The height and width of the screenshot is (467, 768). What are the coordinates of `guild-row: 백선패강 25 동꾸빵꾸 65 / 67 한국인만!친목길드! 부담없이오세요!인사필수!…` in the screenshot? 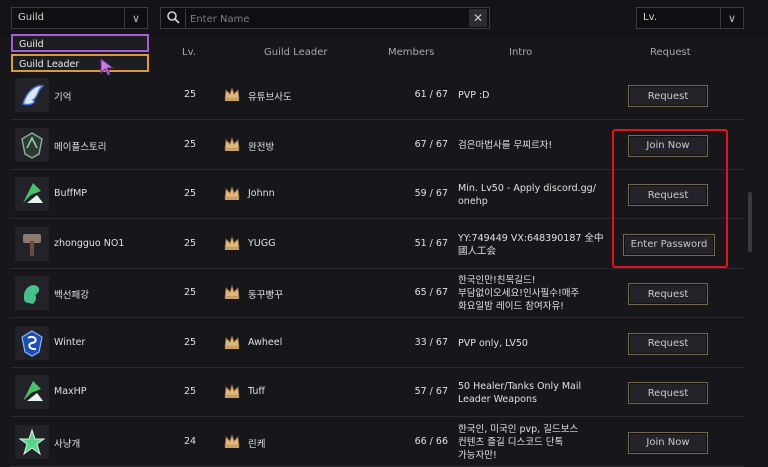 It's located at (377, 294).